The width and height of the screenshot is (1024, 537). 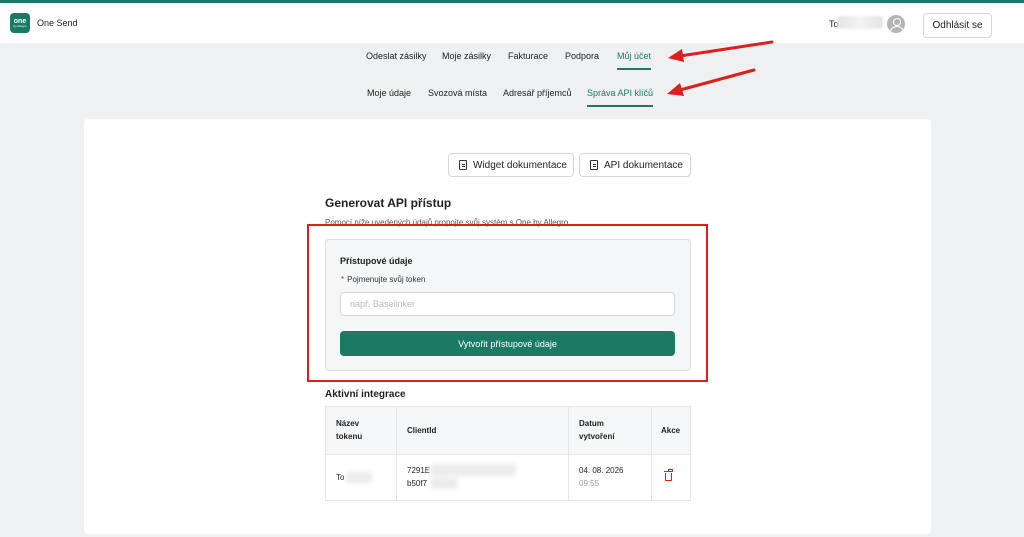 I want to click on page-scrollbar, so click(x=1020, y=290).